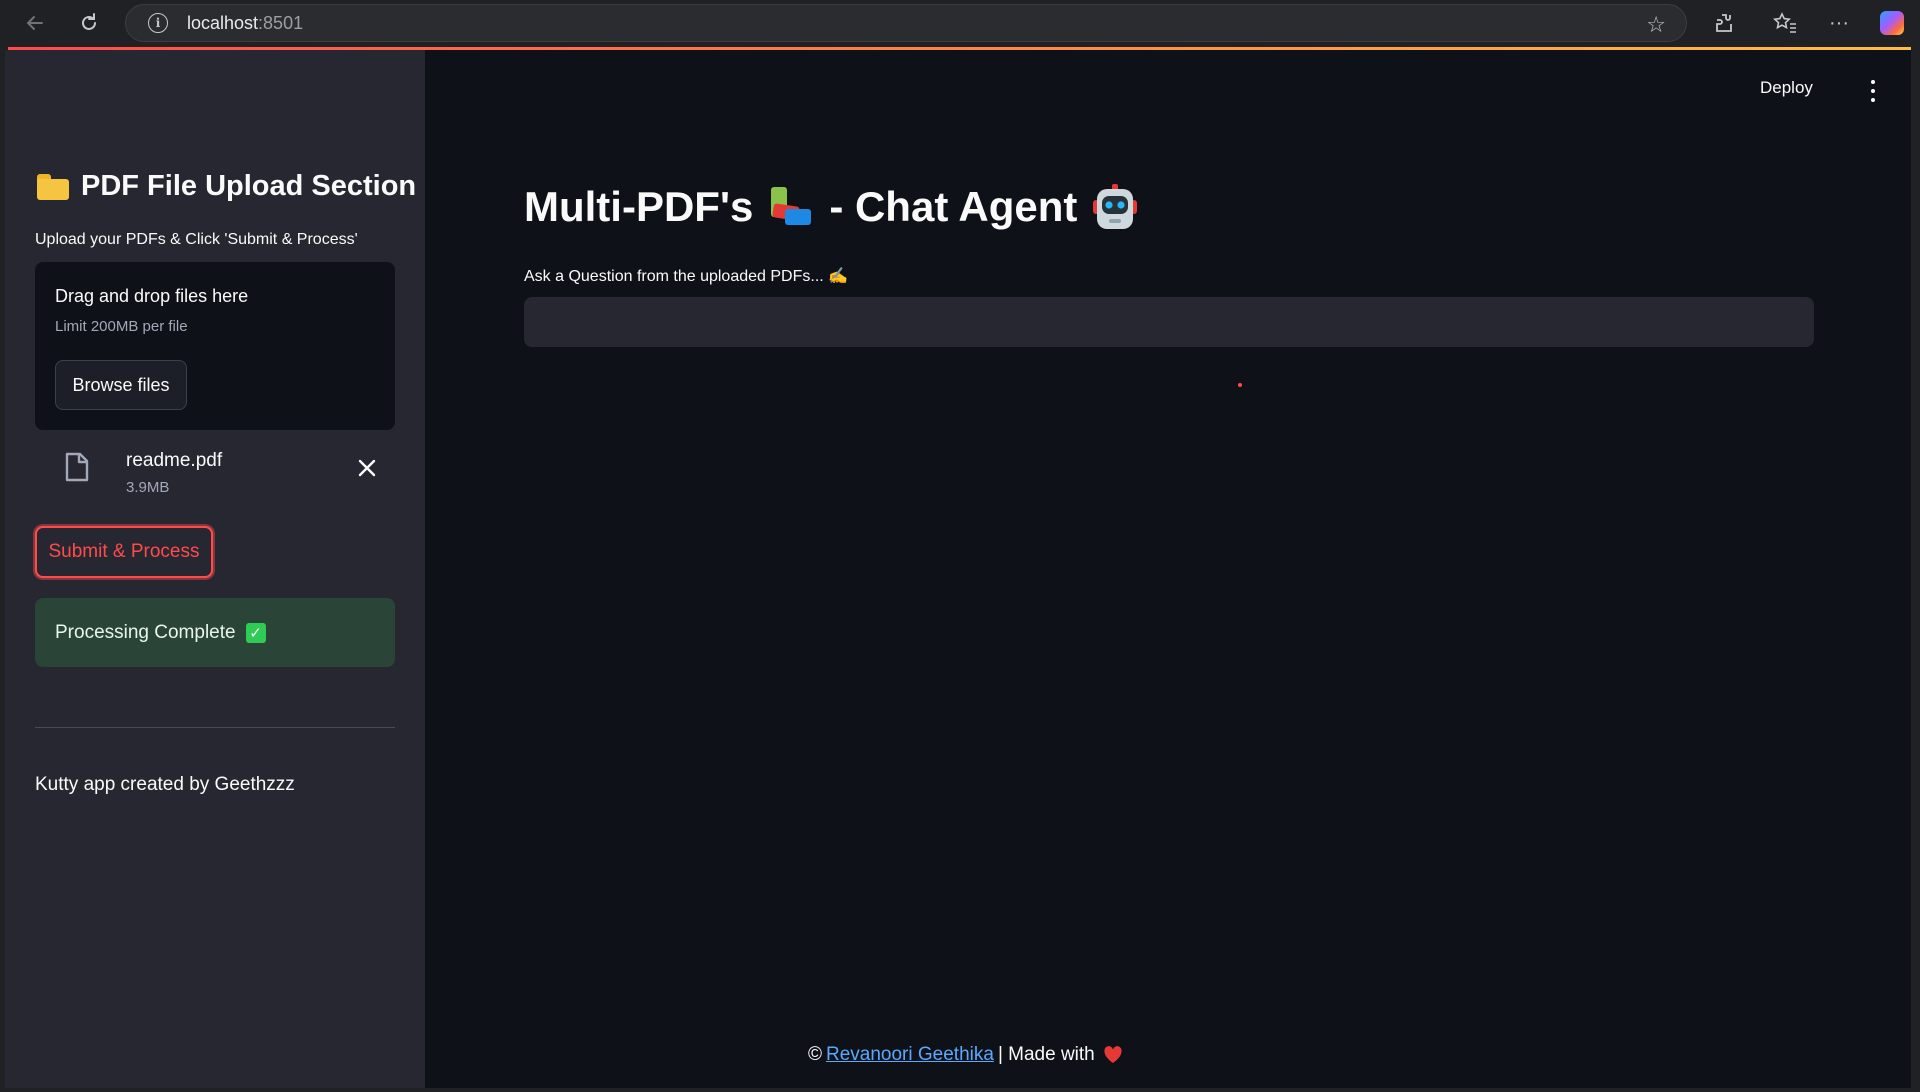  I want to click on title-part2: - Chat Agent, so click(953, 206).